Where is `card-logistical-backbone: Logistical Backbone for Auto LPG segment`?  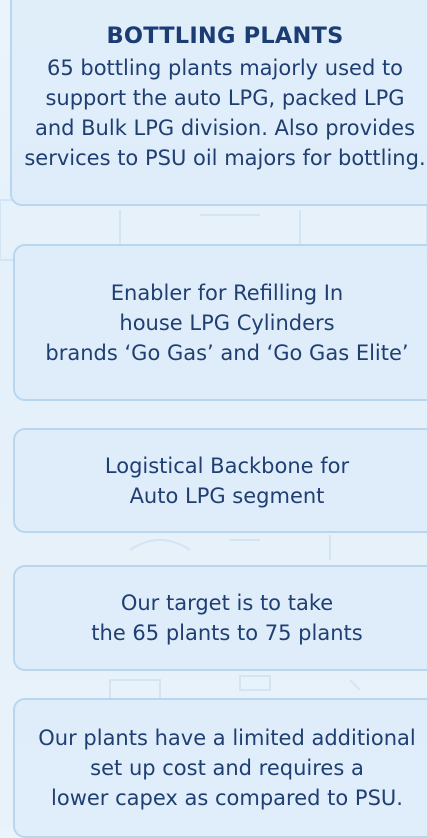 card-logistical-backbone: Logistical Backbone for Auto LPG segment is located at coordinates (220, 480).